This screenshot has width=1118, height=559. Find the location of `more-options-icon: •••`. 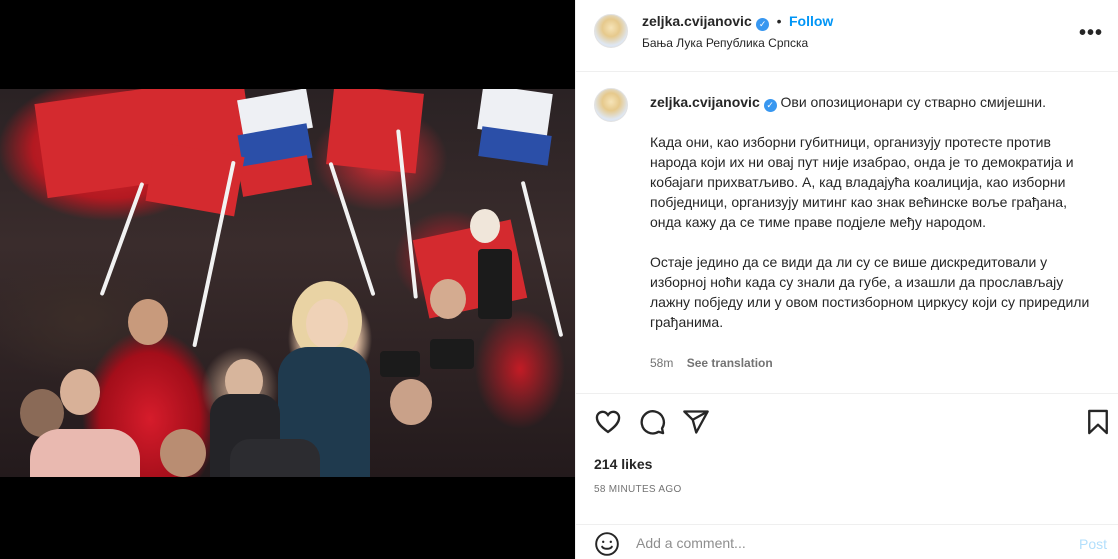

more-options-icon: ••• is located at coordinates (1091, 33).